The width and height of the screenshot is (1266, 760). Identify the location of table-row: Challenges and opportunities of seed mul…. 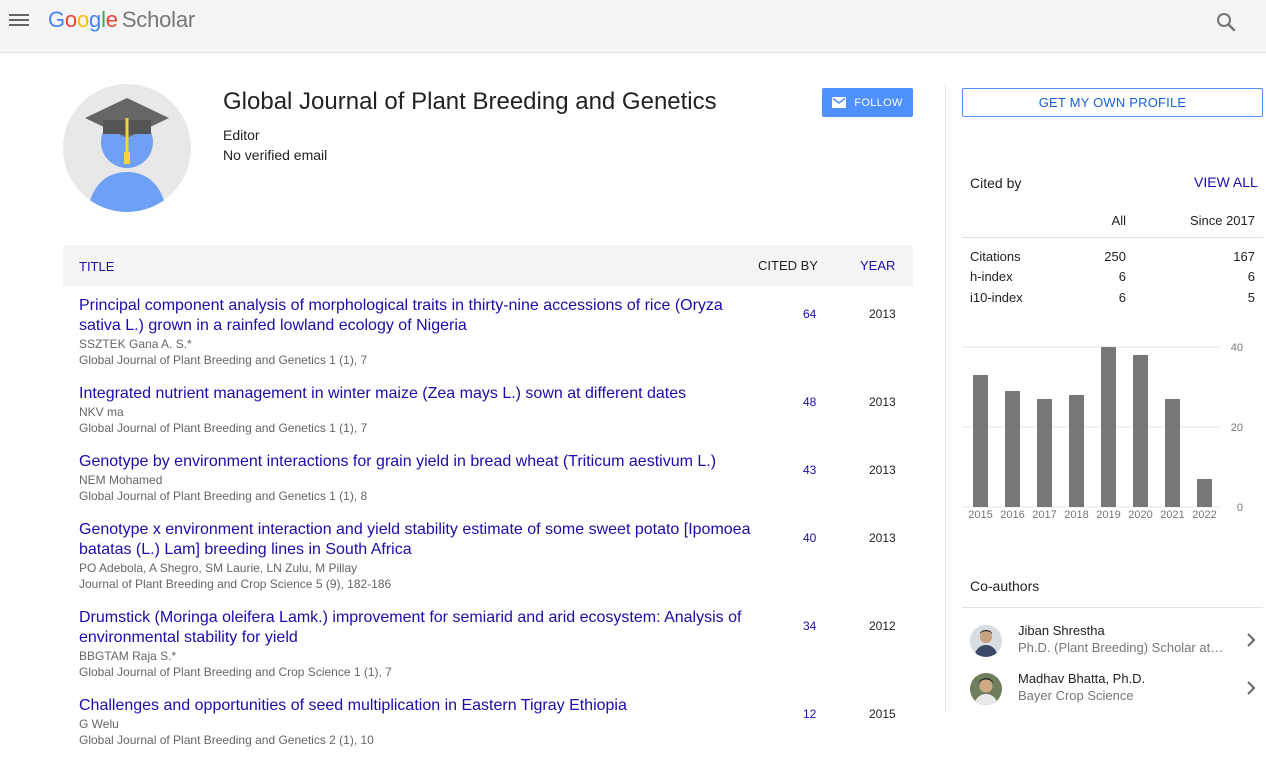
(488, 726).